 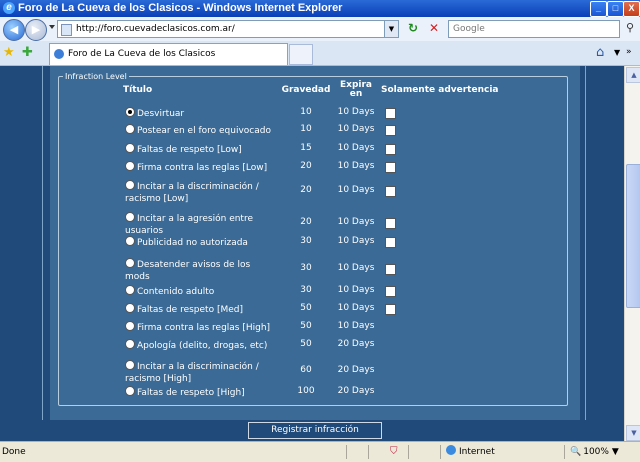 What do you see at coordinates (633, 236) in the screenshot?
I see `scroll-thumb` at bounding box center [633, 236].